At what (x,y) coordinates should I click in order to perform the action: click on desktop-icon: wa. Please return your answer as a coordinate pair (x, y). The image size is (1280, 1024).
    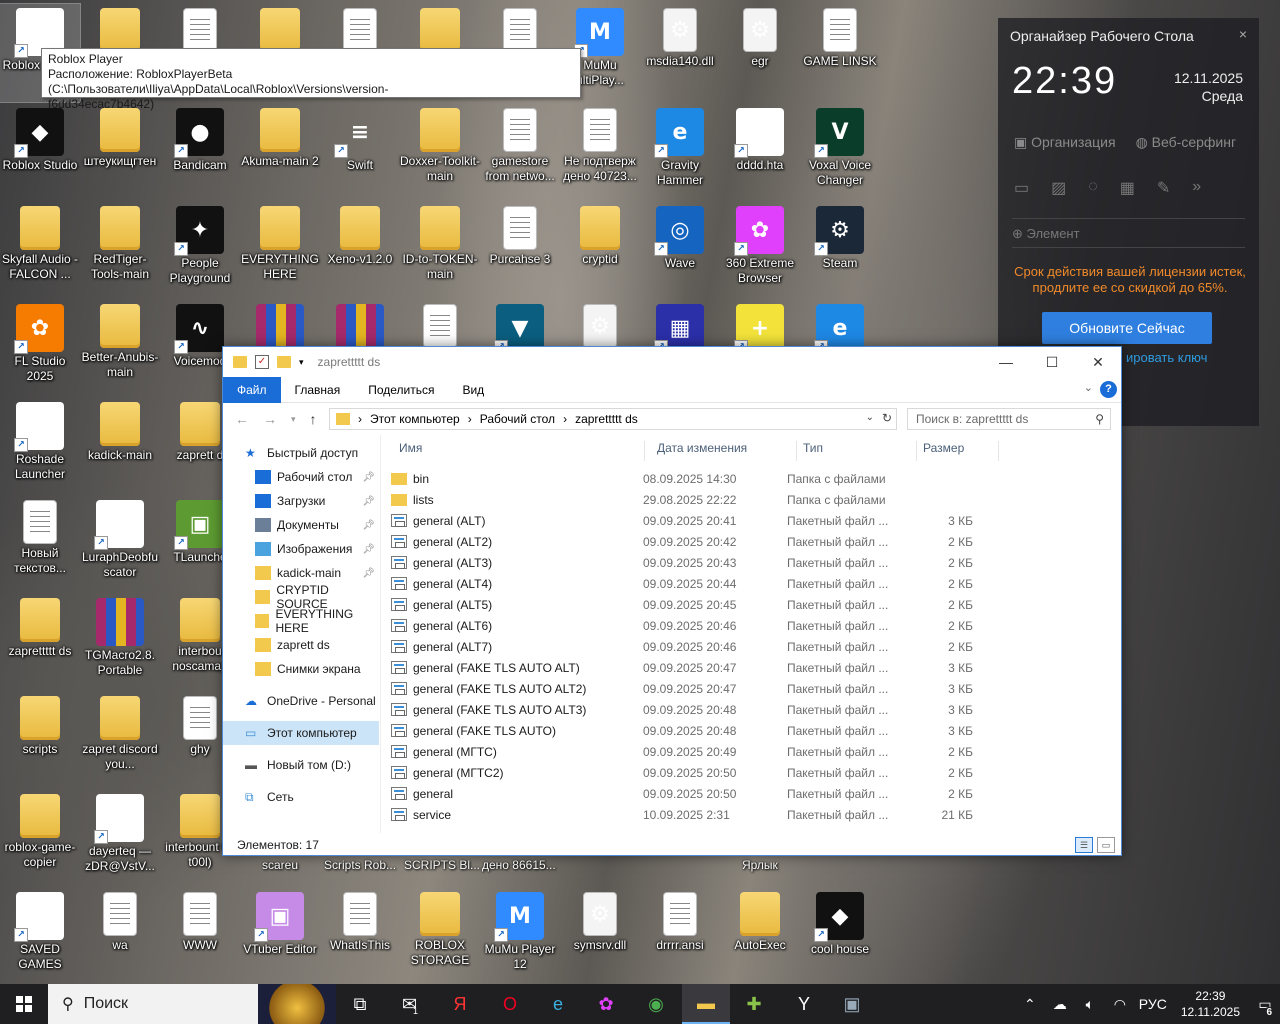
    Looking at the image, I should click on (120, 937).